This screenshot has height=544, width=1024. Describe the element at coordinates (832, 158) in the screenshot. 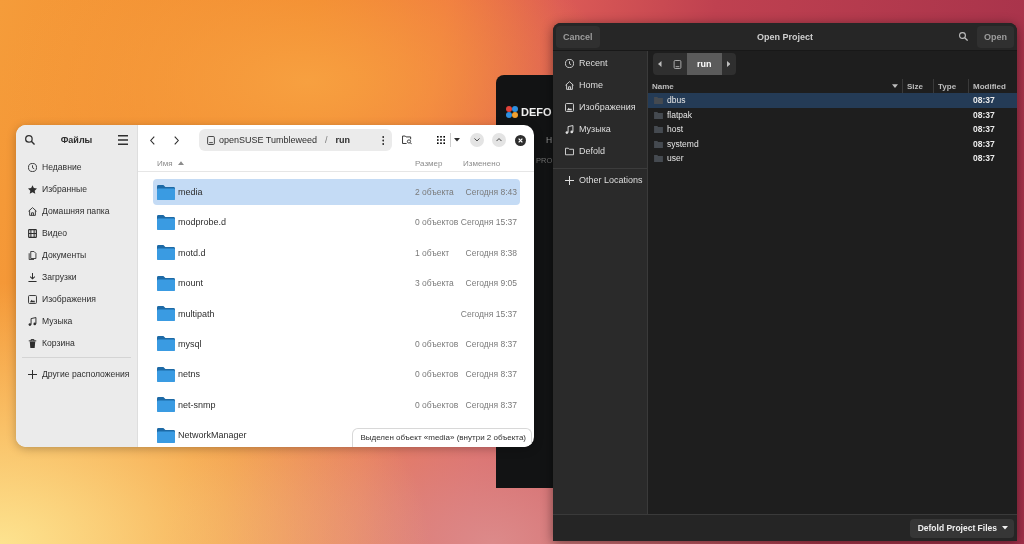

I see `file-row: user 08:37` at that location.